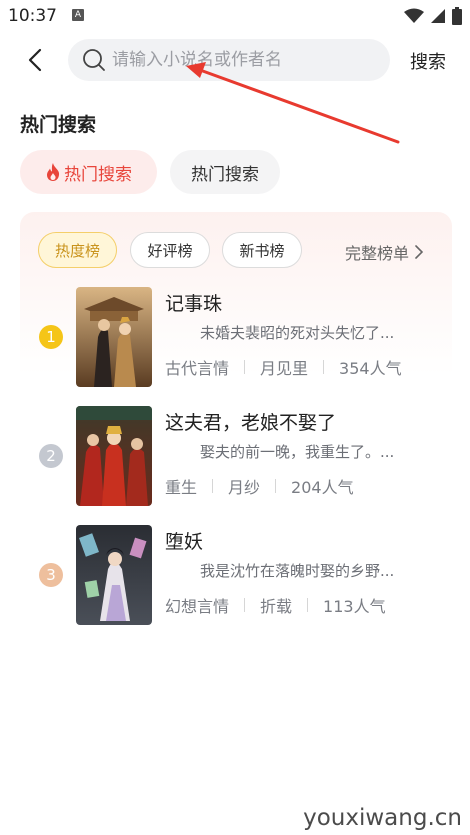 Image resolution: width=470 pixels, height=835 pixels. What do you see at coordinates (438, 16) in the screenshot?
I see `signal-icon` at bounding box center [438, 16].